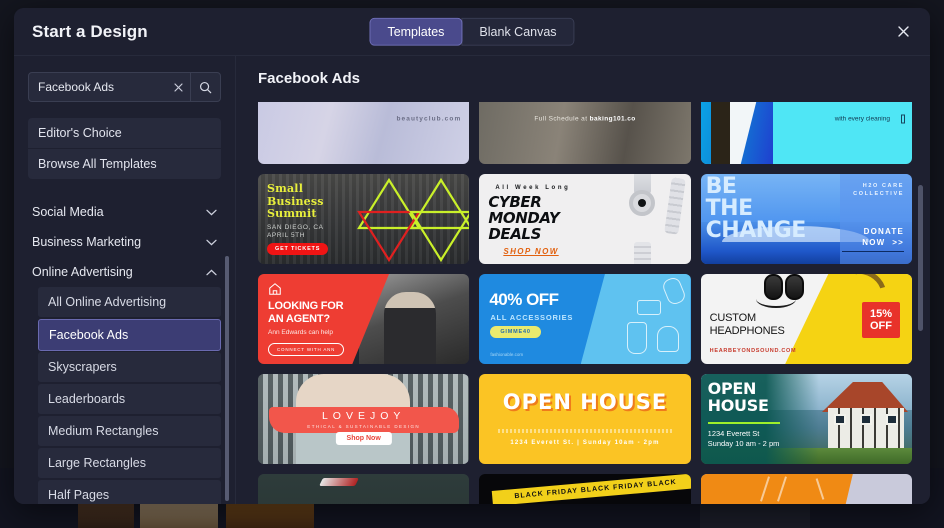 The image size is (944, 528). Describe the element at coordinates (211, 272) in the screenshot. I see `chevron-up-icon` at that location.